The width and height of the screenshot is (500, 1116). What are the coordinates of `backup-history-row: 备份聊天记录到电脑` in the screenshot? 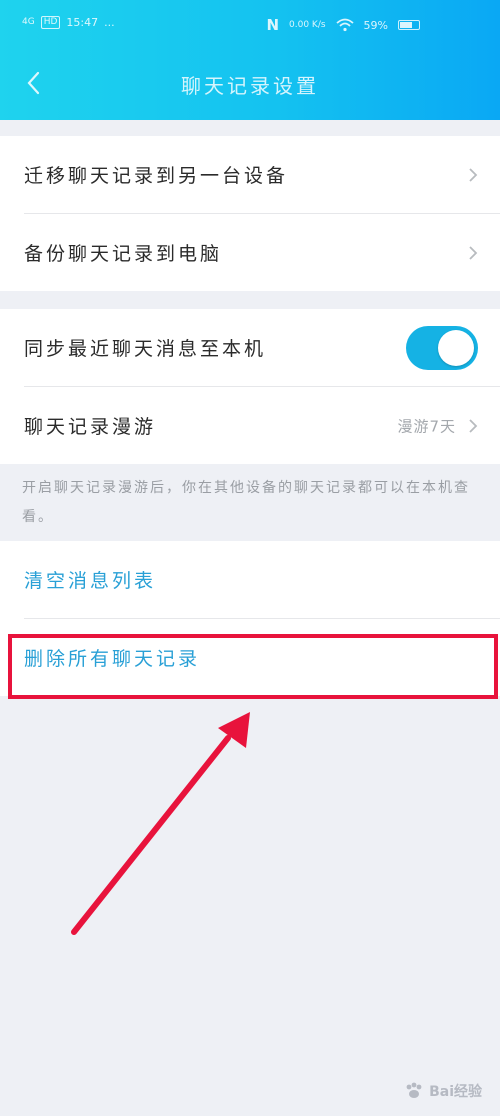 It's located at (250, 252).